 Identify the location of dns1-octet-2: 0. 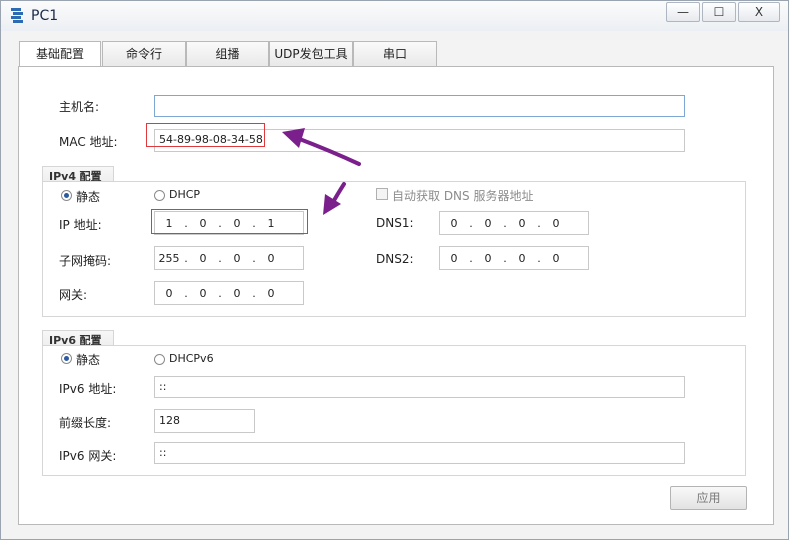
(488, 223).